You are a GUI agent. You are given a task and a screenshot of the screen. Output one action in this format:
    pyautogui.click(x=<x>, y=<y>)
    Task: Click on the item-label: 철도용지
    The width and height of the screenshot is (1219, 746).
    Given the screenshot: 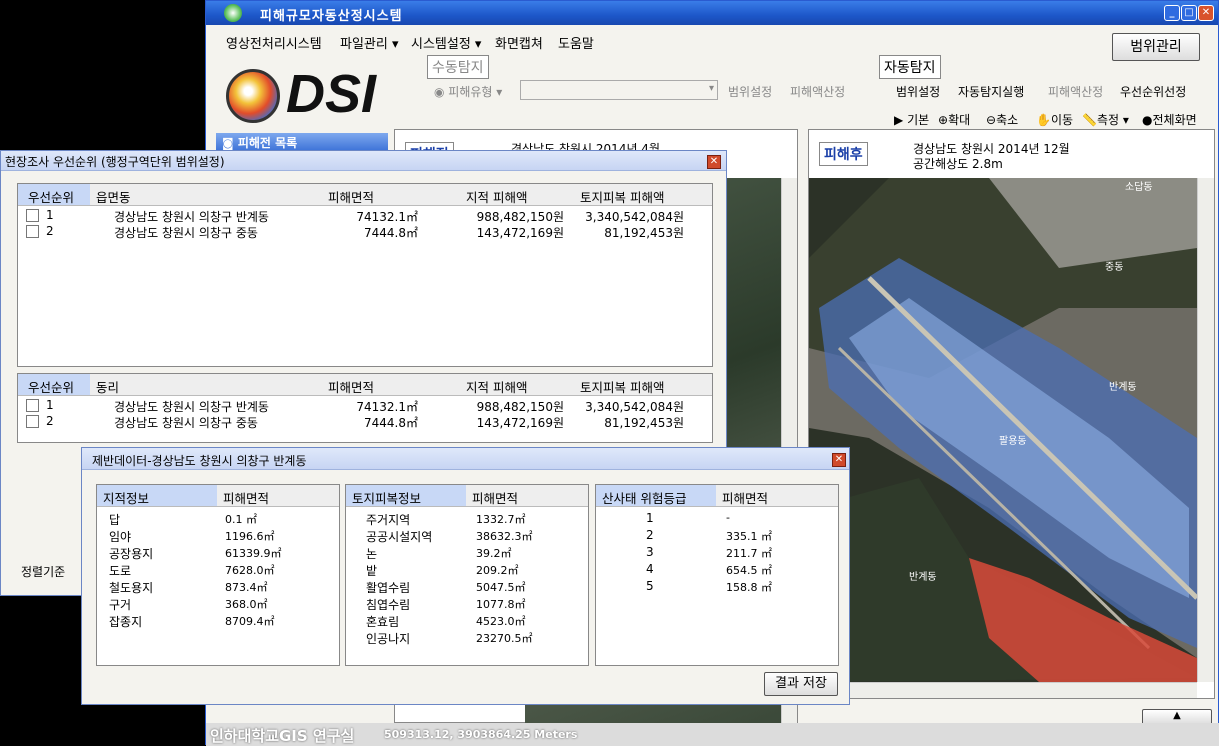 What is the action you would take?
    pyautogui.click(x=131, y=588)
    